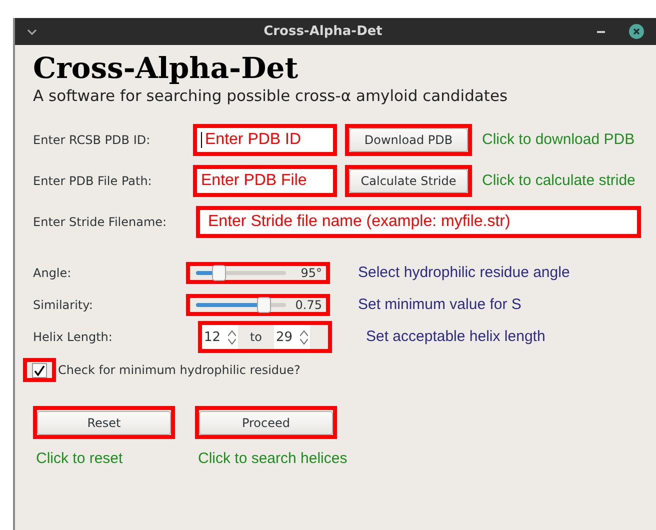  I want to click on annotation-note: Click to calculate stride, so click(559, 181).